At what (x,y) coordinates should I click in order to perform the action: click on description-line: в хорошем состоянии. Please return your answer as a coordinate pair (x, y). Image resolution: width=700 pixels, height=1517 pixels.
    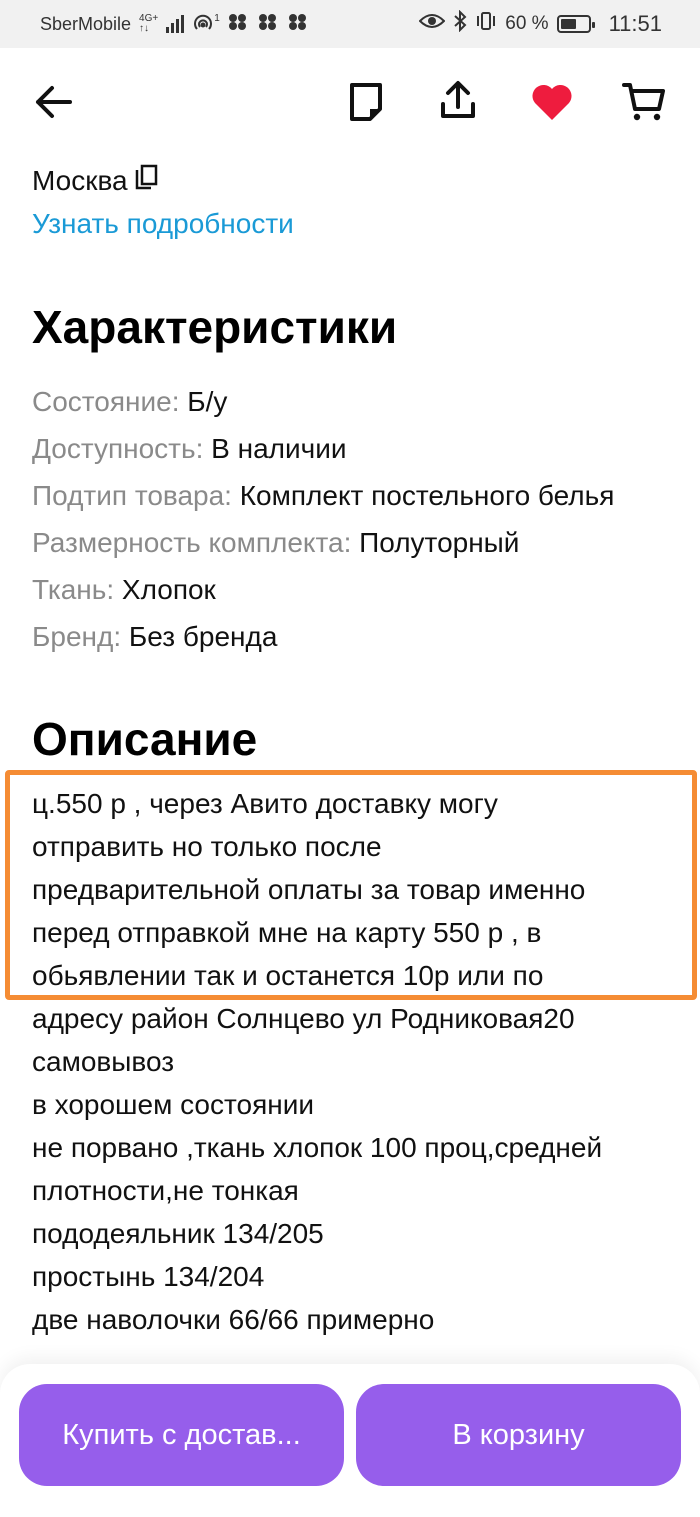
    Looking at the image, I should click on (173, 1104).